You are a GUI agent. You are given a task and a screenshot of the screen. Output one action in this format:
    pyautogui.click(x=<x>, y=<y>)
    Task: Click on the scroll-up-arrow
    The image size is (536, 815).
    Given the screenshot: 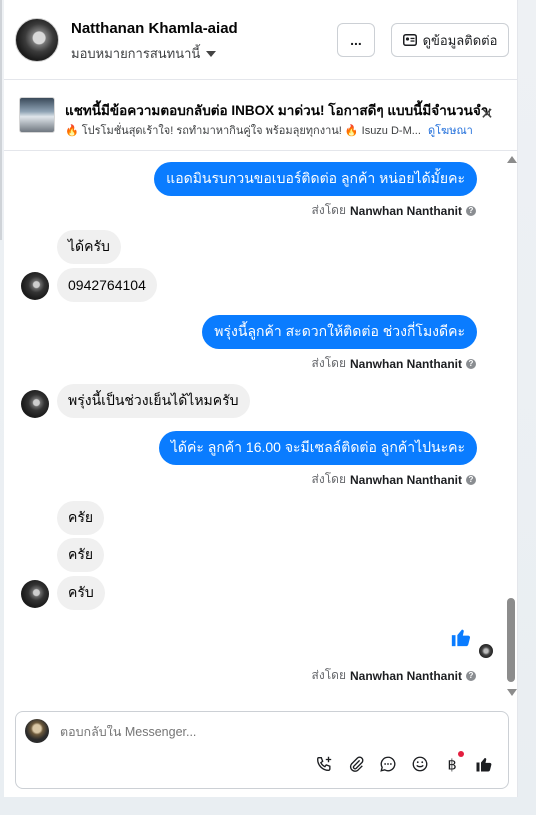 What is the action you would take?
    pyautogui.click(x=512, y=159)
    